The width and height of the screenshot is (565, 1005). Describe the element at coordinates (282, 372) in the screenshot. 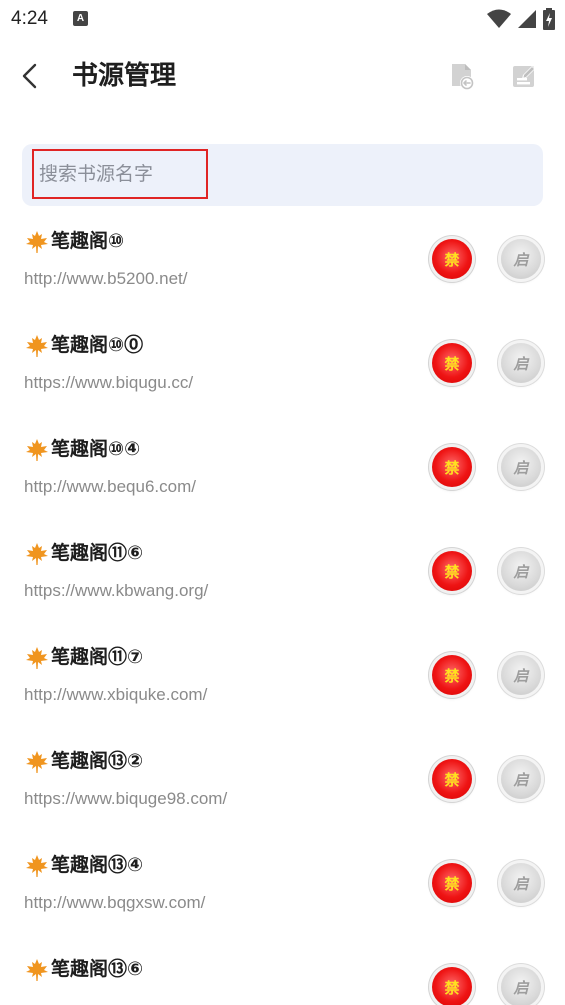

I see `source-item: 笔趣阁⑩⓪ https://www.biqugu.cc/ 禁 启` at that location.